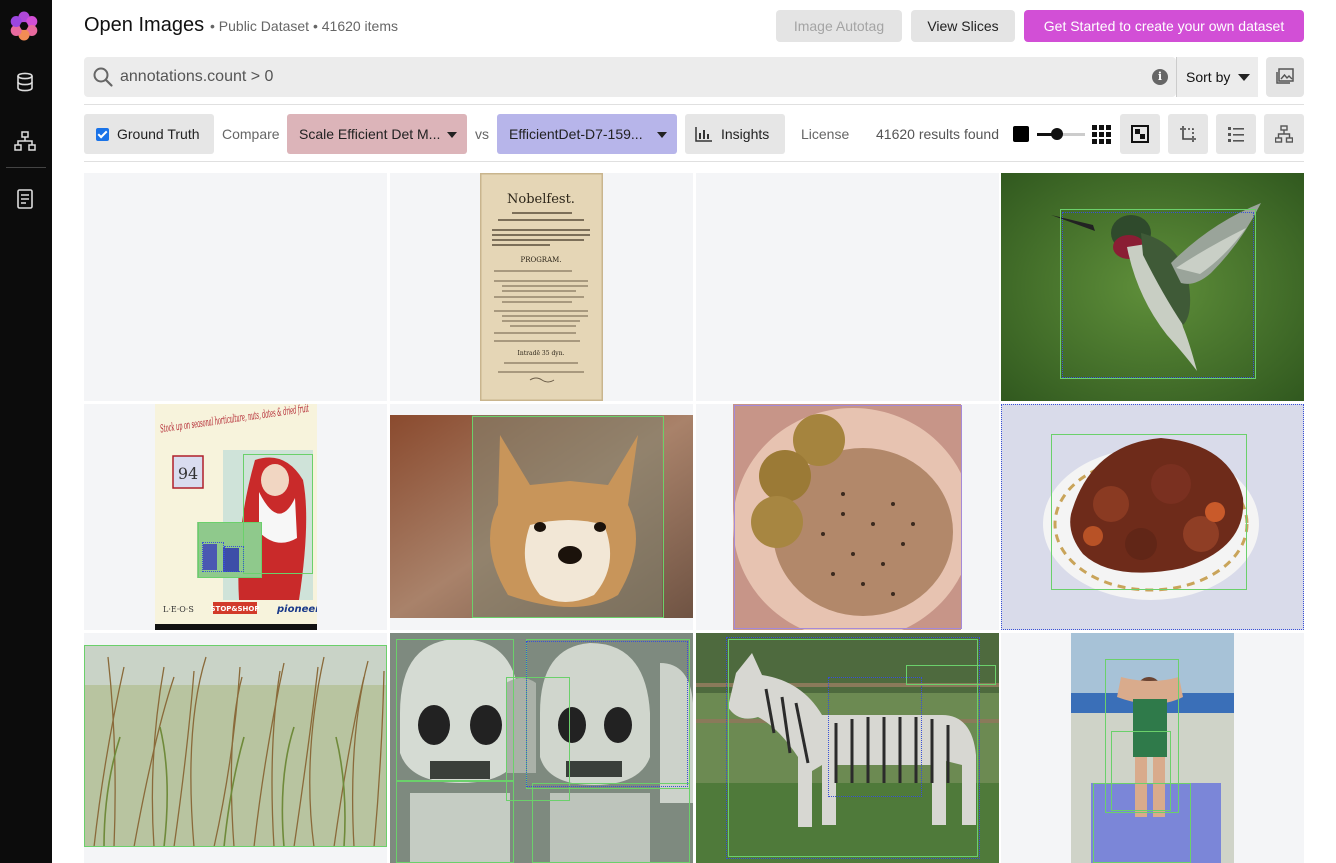 The image size is (1336, 863). Describe the element at coordinates (745, 134) in the screenshot. I see `insights-label: Insights` at that location.